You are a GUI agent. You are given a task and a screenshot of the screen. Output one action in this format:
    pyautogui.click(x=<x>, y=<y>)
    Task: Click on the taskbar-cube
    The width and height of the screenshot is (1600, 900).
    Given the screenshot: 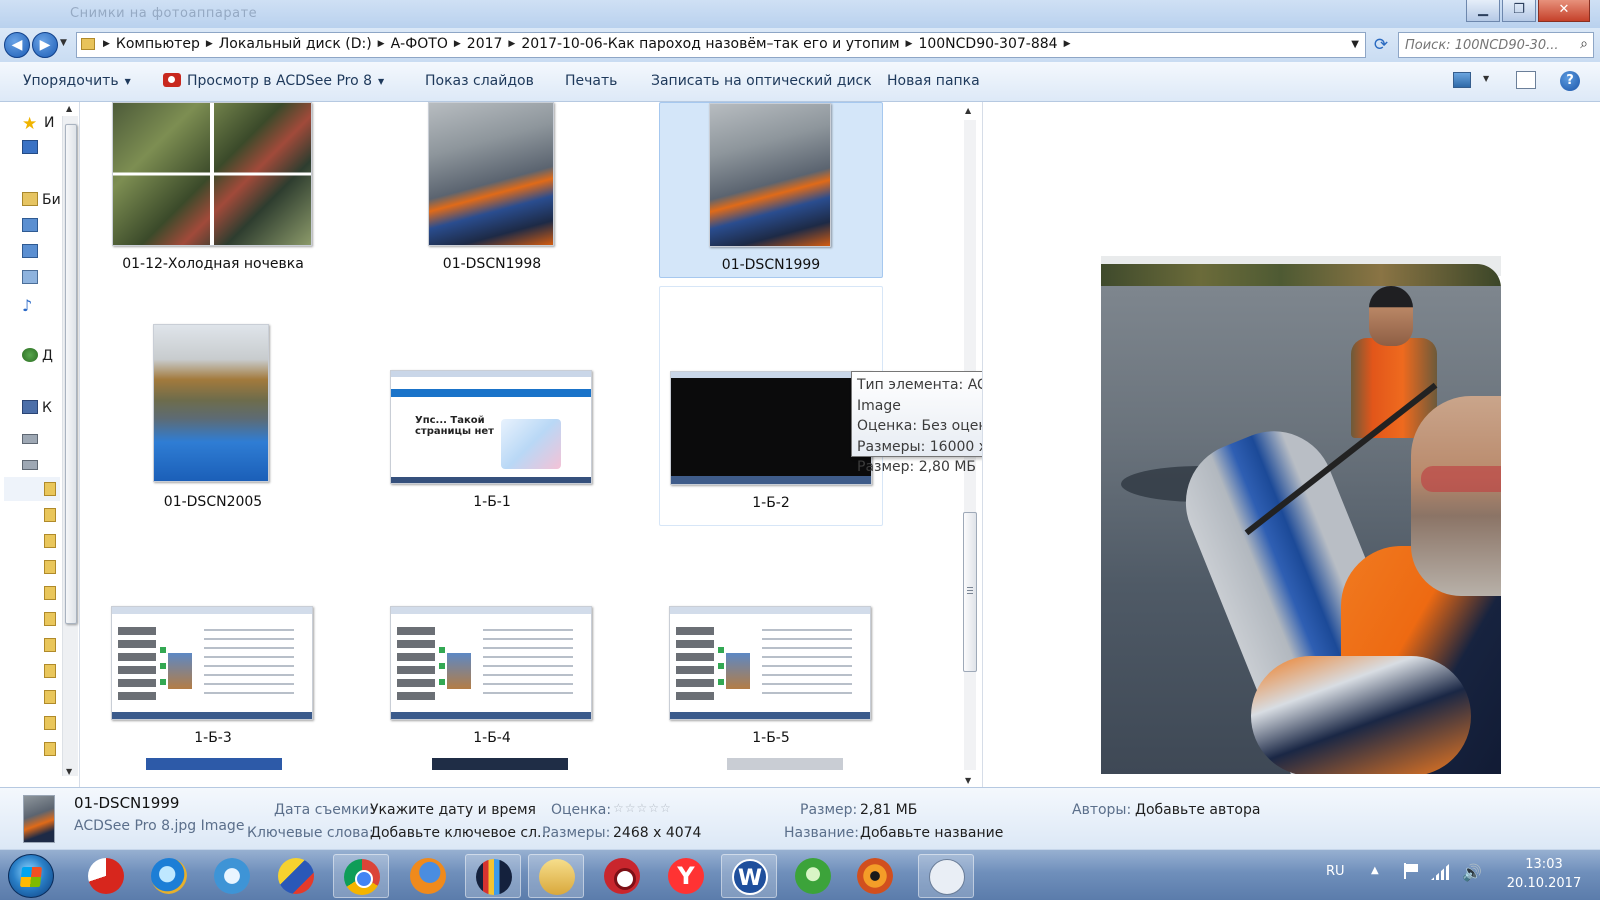 What is the action you would take?
    pyautogui.click(x=232, y=876)
    